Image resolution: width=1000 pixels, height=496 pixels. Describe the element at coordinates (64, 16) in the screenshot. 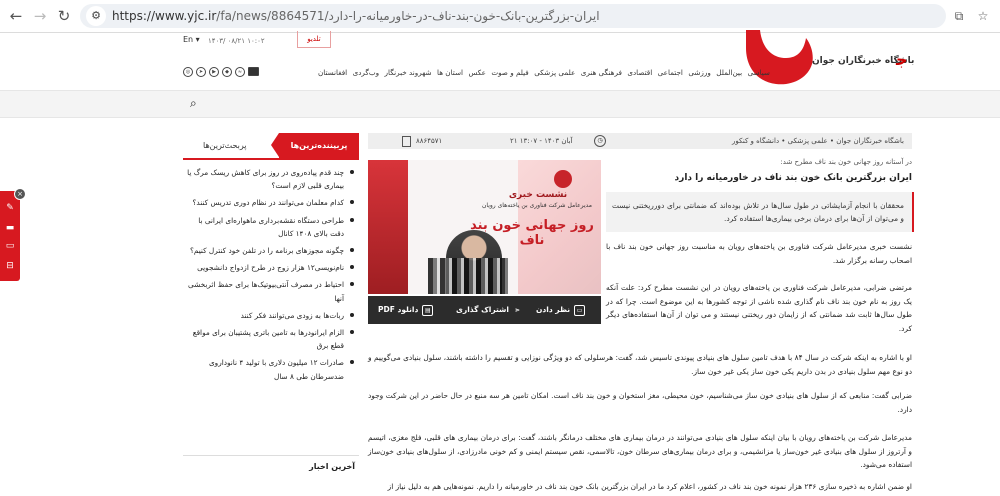

I see `reload-icon: ↻` at that location.